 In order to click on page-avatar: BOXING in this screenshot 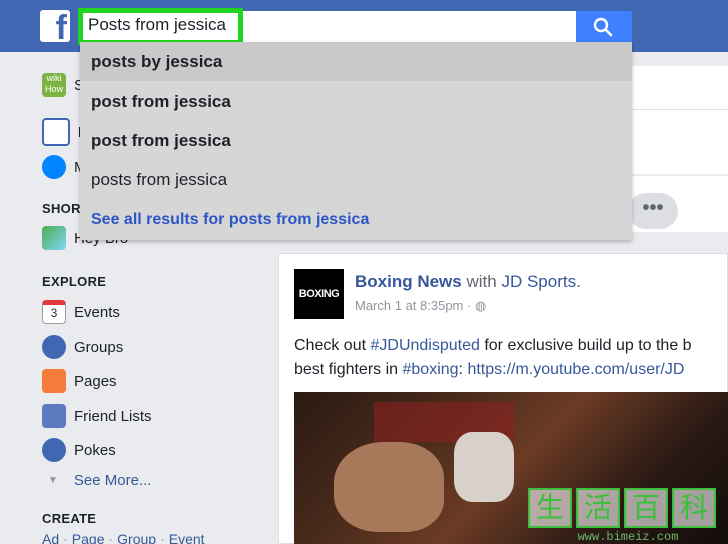, I will do `click(319, 294)`.